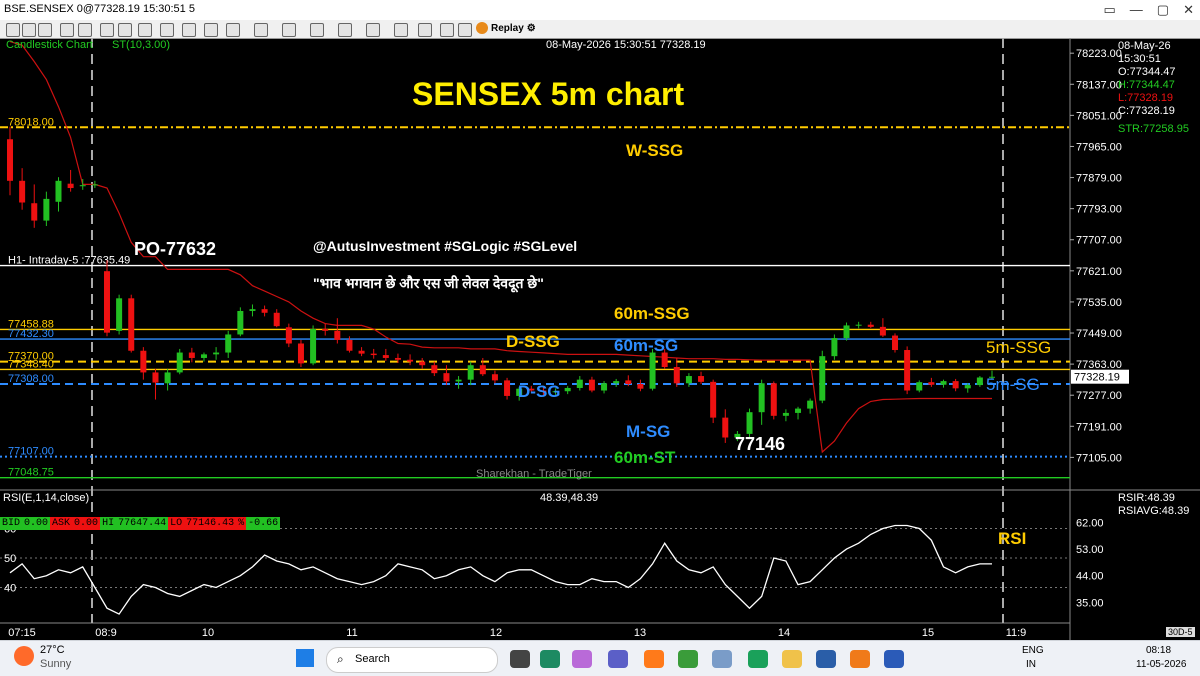  Describe the element at coordinates (600, 10) in the screenshot. I see `window-title-bar: BSE.SENSEX 0@77328.19 15:30:51 5 ▭ — ▢ ✕` at that location.